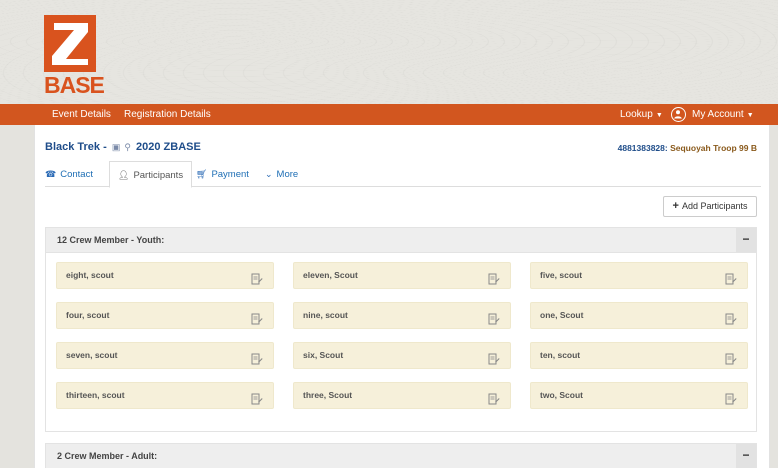 Image resolution: width=778 pixels, height=468 pixels. Describe the element at coordinates (323, 355) in the screenshot. I see `member-name: six, Scout` at that location.